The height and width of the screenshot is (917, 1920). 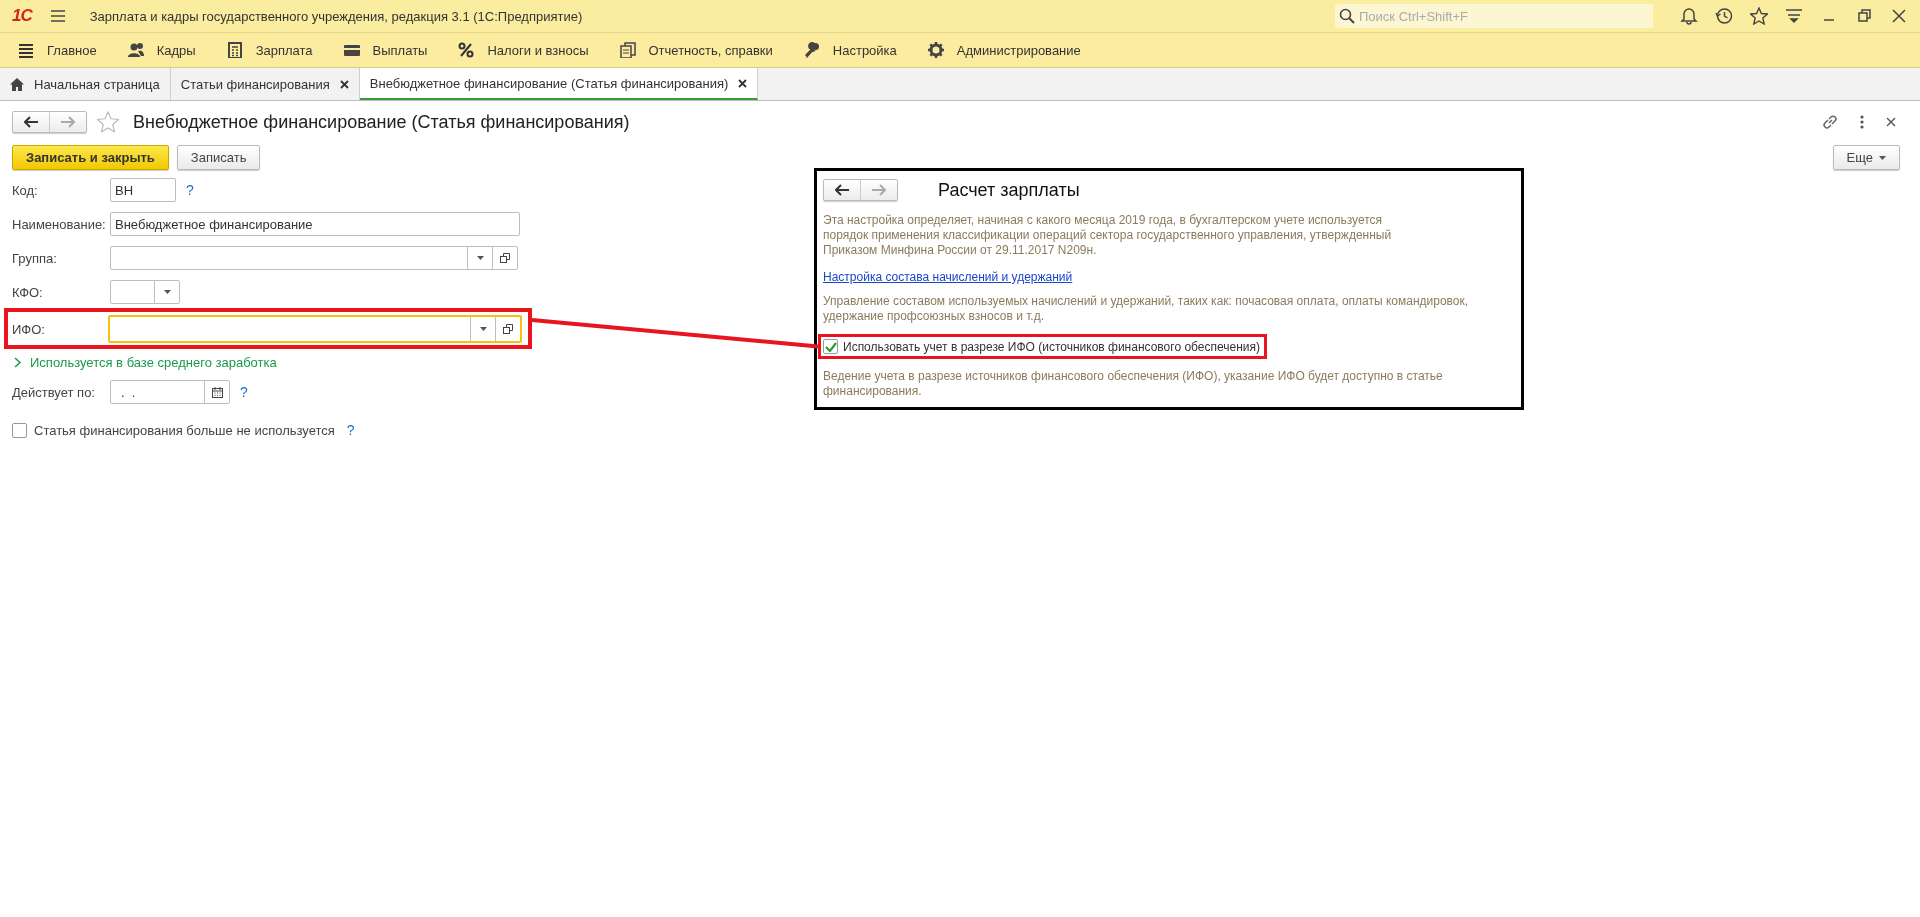 I want to click on tab: Начальная страница, so click(x=85, y=84).